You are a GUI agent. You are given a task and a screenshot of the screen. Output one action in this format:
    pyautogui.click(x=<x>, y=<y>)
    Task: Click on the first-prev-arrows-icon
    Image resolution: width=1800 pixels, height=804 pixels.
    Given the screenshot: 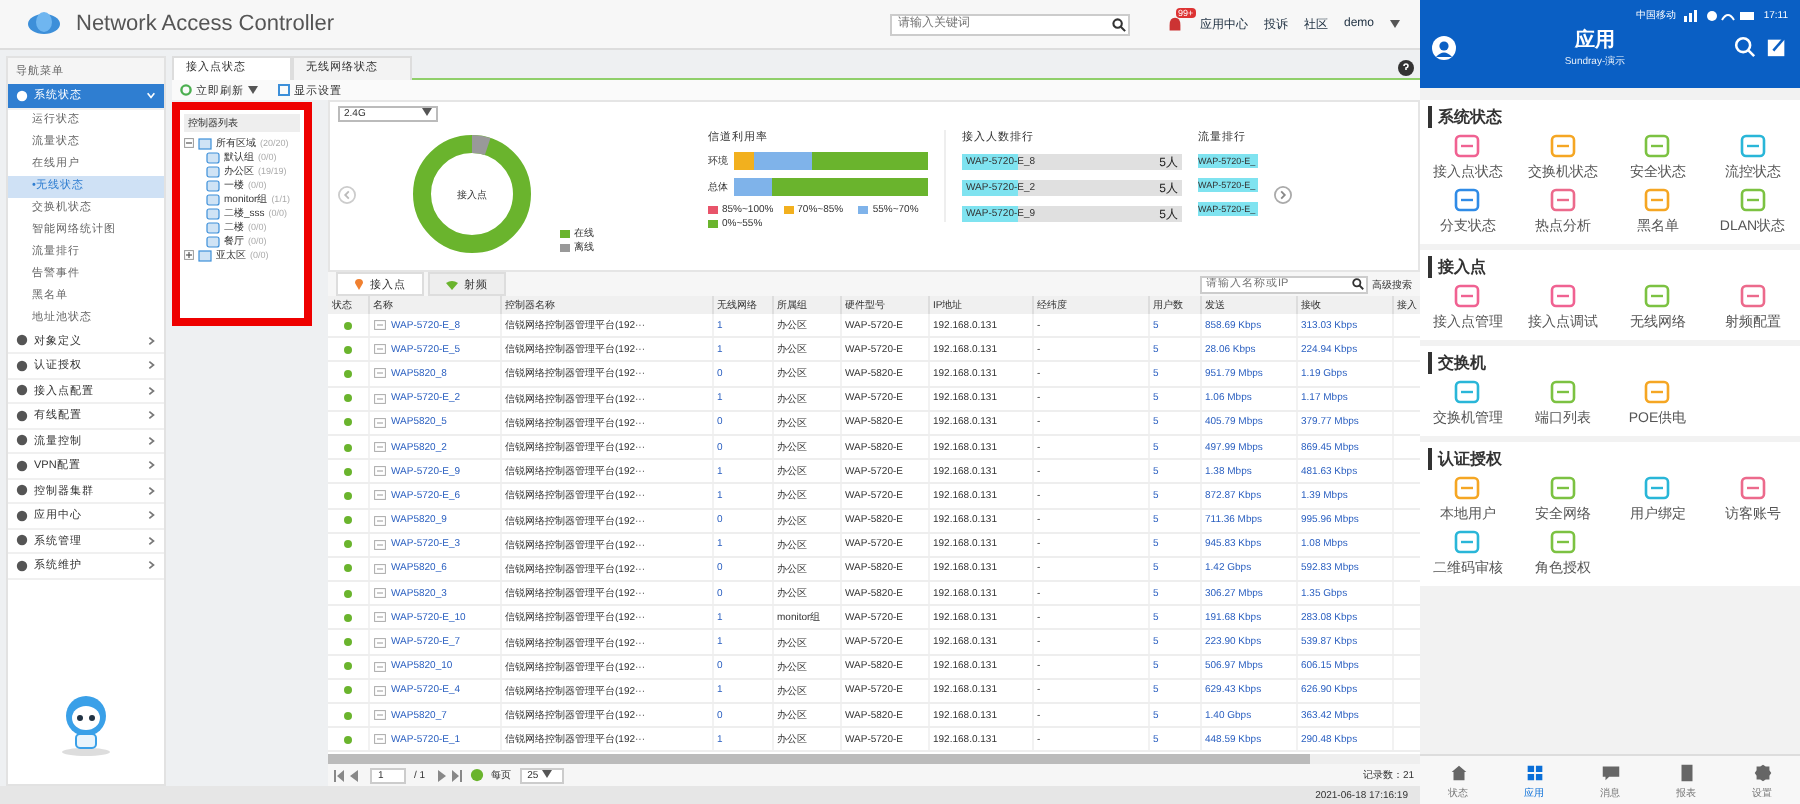 What is the action you would take?
    pyautogui.click(x=348, y=775)
    